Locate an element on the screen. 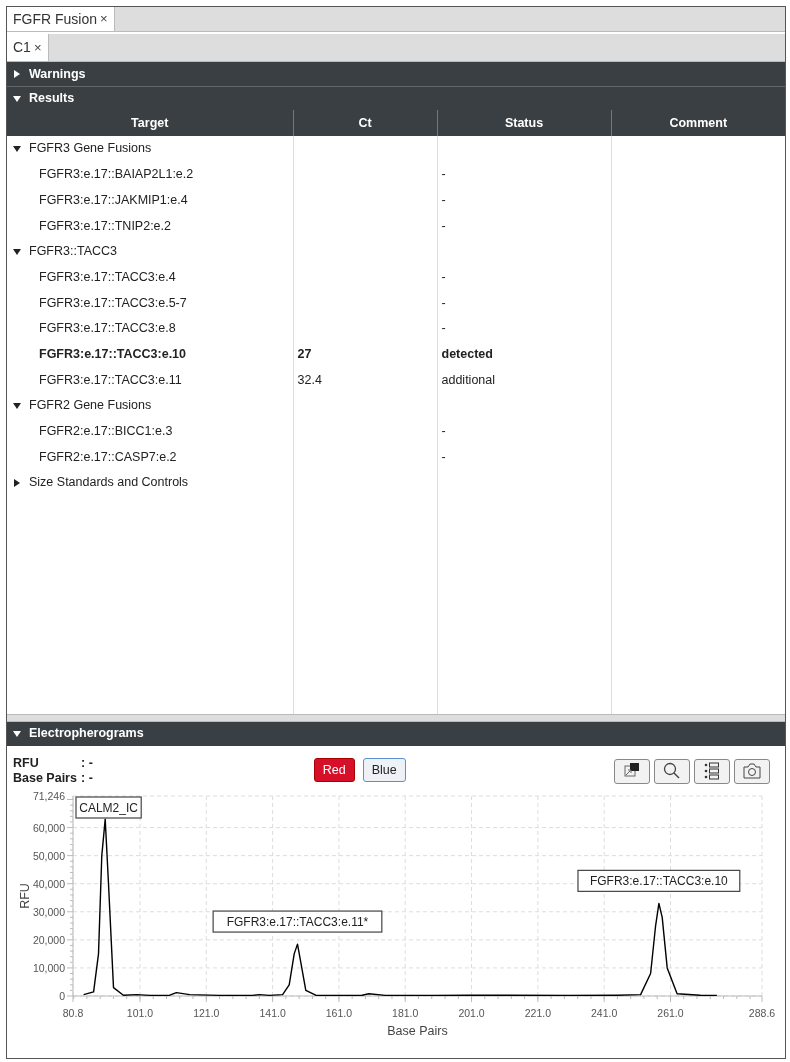 The width and height of the screenshot is (790, 1062). axis-tick-label: 221.0 is located at coordinates (537, 1012).